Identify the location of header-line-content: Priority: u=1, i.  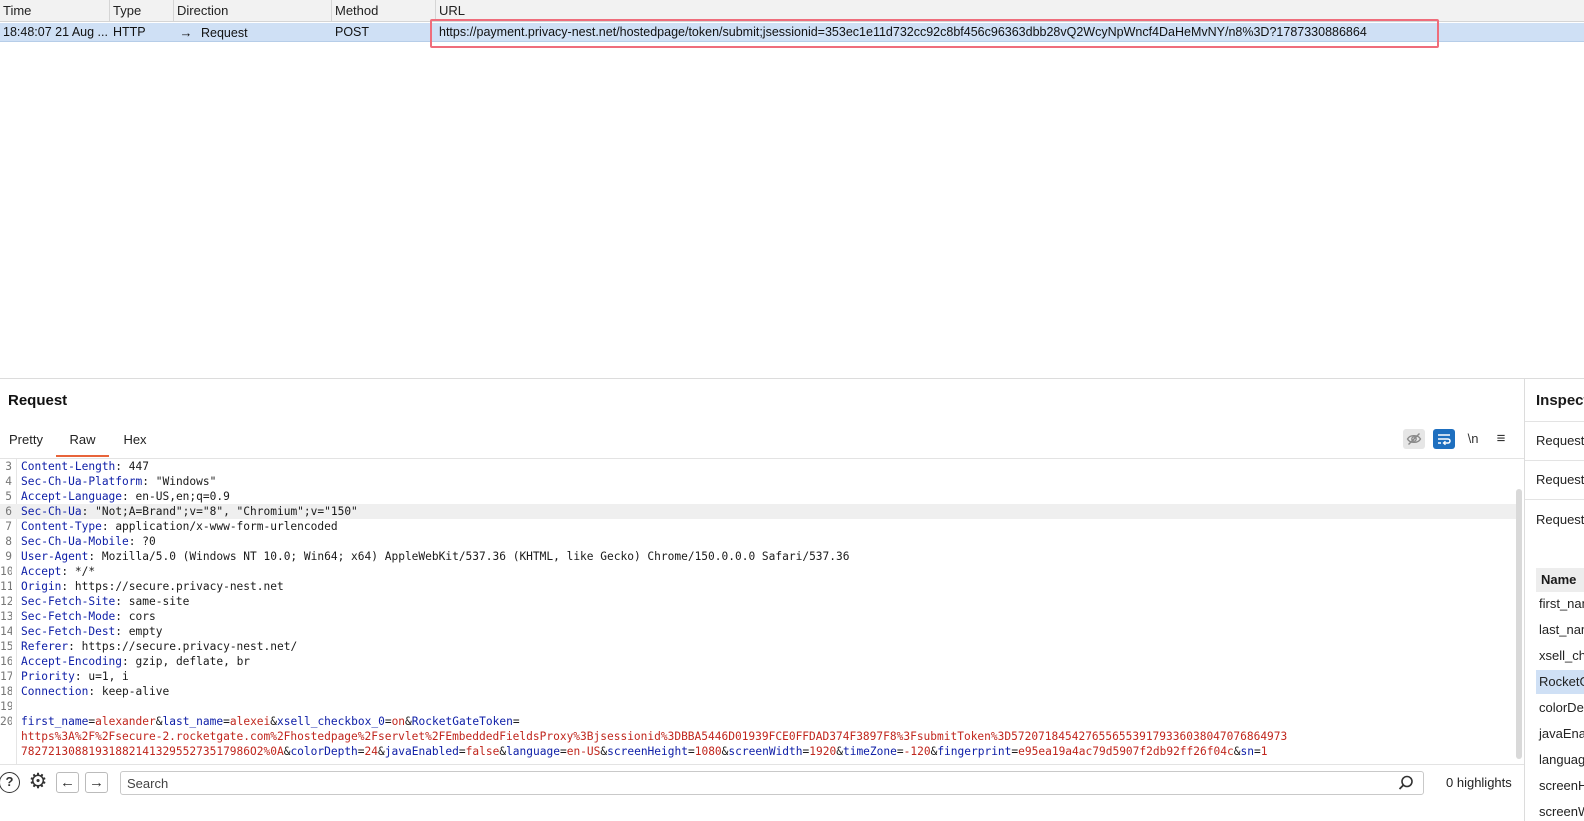
(75, 676).